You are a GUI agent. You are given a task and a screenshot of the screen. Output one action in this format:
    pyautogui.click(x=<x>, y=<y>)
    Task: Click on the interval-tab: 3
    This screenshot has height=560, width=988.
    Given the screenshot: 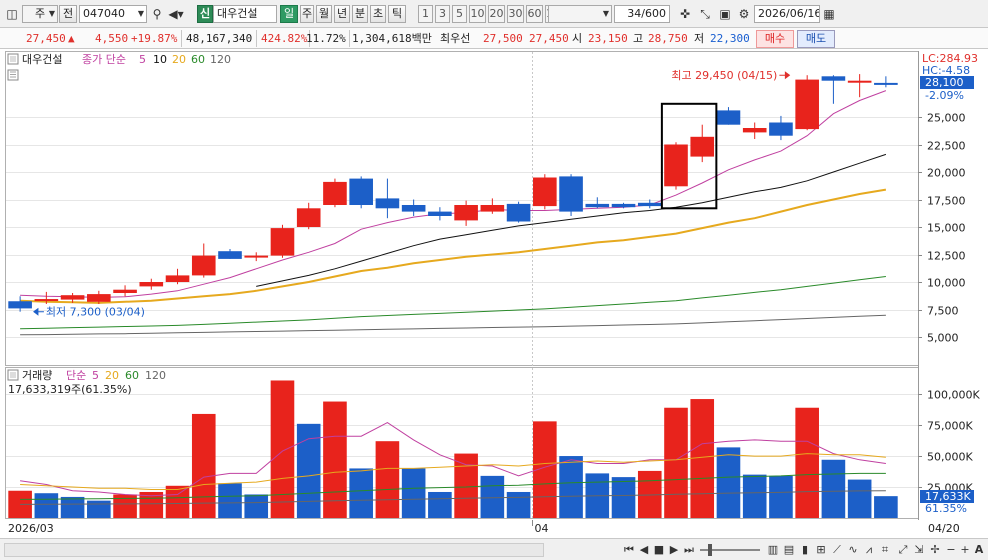 What is the action you would take?
    pyautogui.click(x=442, y=14)
    